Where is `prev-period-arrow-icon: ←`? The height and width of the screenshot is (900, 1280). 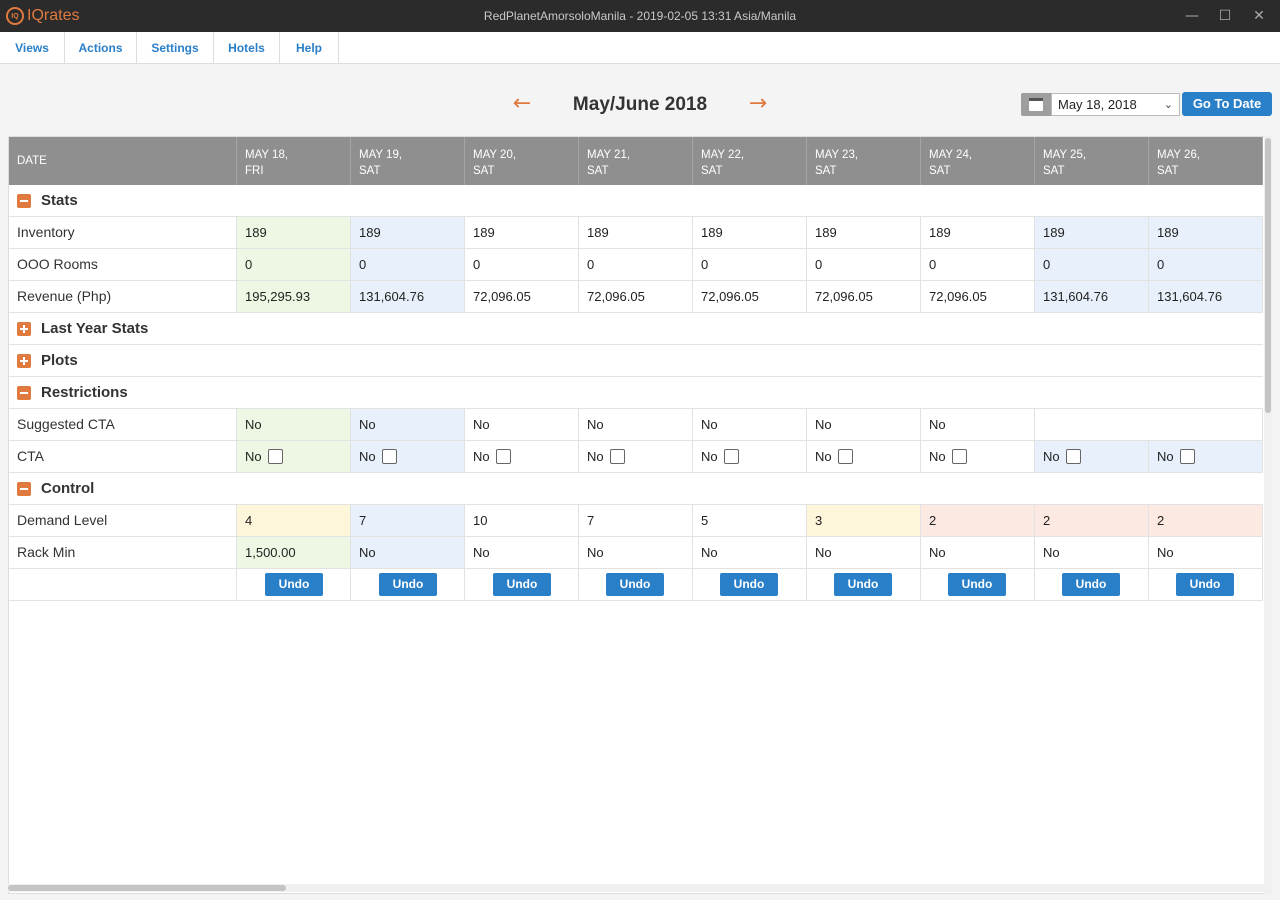 prev-period-arrow-icon: ← is located at coordinates (522, 104).